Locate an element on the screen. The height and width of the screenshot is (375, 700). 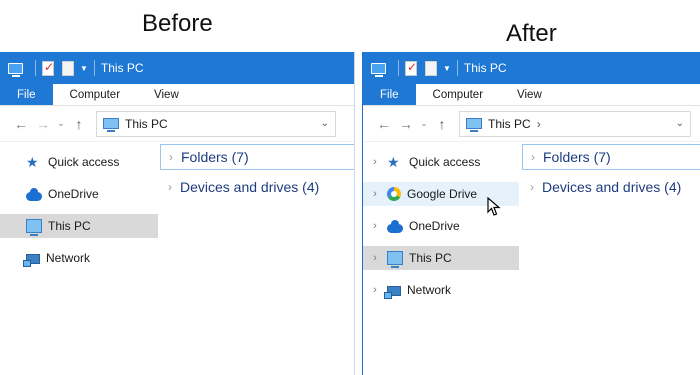
address-bar: This PC › ⌄ is located at coordinates (575, 123).